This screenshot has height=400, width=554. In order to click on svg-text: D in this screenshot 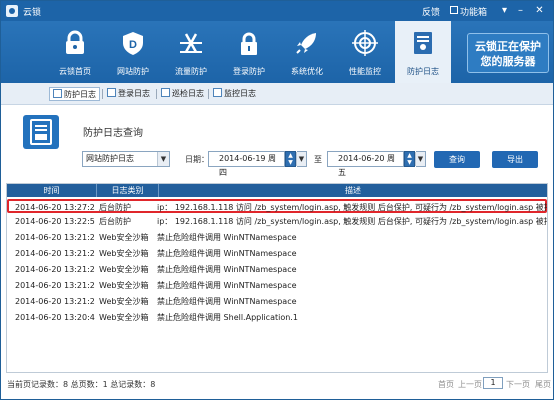, I will do `click(133, 45)`.